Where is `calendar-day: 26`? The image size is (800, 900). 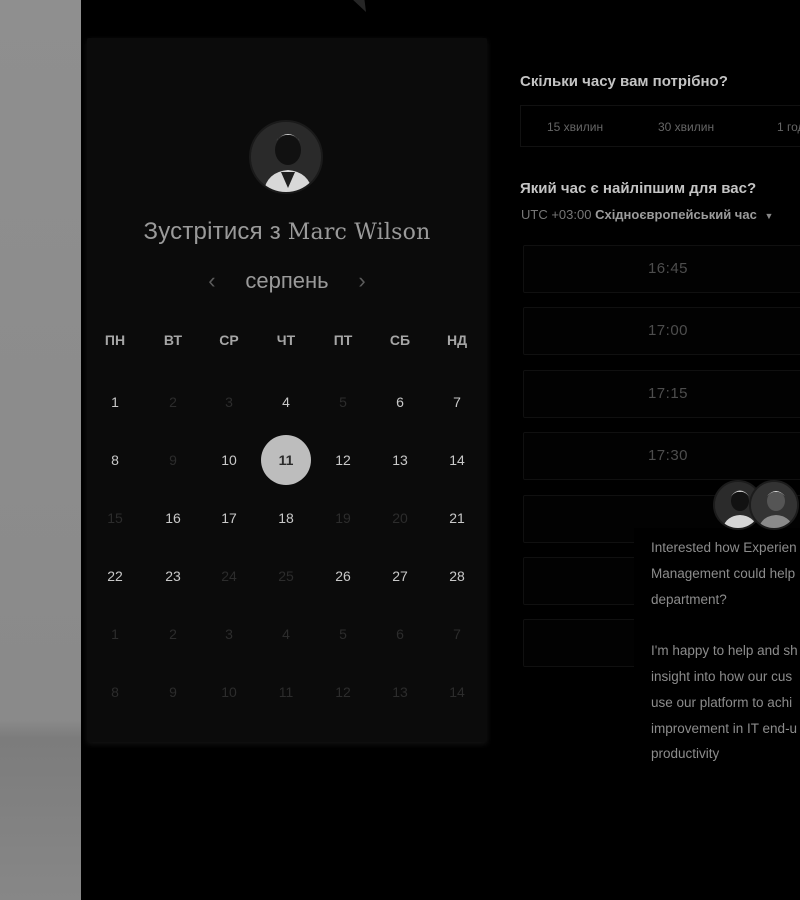 calendar-day: 26 is located at coordinates (343, 576).